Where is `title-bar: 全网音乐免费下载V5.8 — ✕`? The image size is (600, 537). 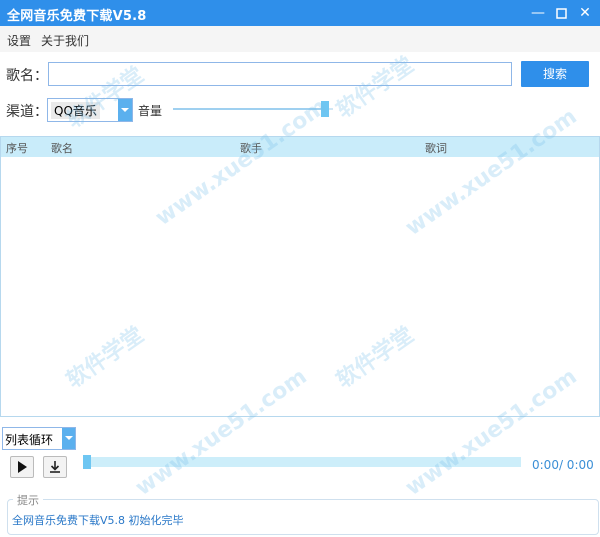 title-bar: 全网音乐免费下载V5.8 — ✕ is located at coordinates (300, 13).